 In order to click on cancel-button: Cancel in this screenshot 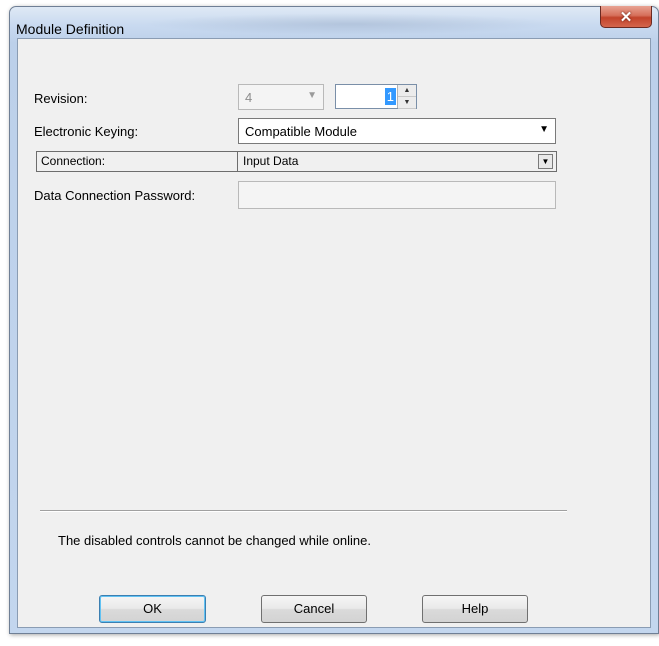, I will do `click(314, 609)`.